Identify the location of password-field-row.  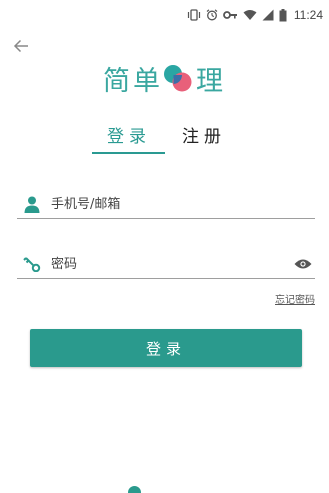
(166, 264).